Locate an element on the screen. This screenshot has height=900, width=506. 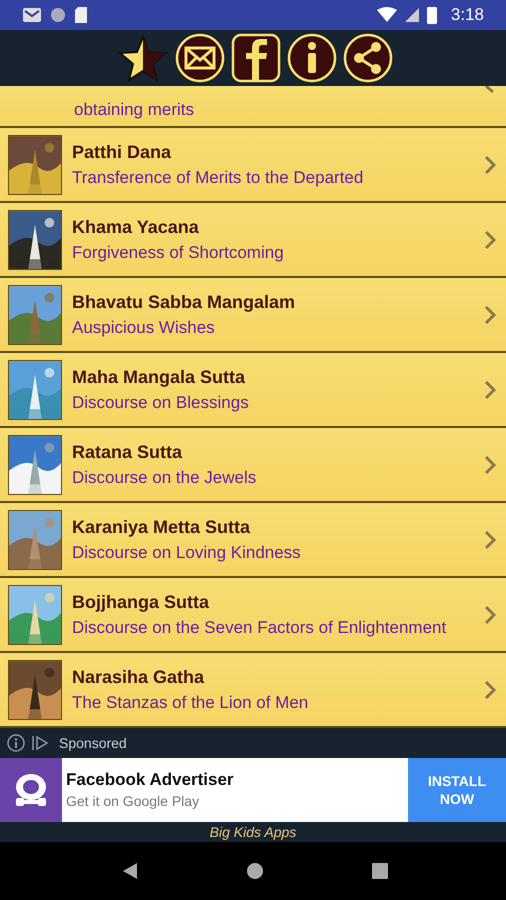
list-item: Narasiha Gatha The Stanzas of the Lion of Men is located at coordinates (253, 690).